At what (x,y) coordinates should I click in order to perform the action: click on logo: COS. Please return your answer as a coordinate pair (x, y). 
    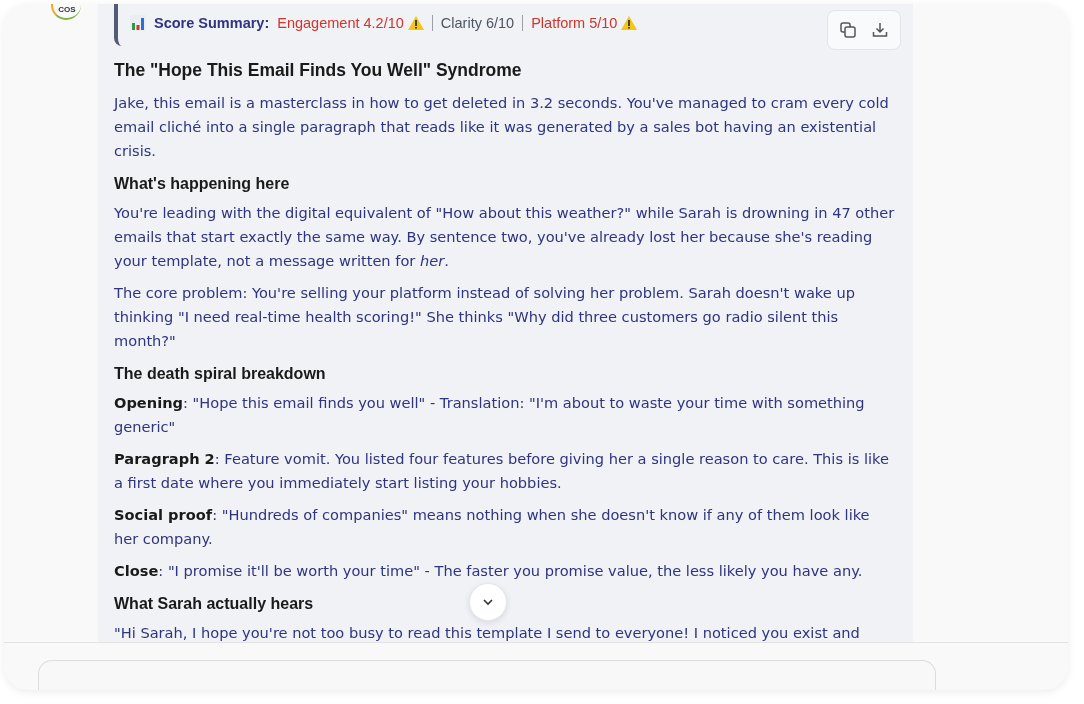
    Looking at the image, I should click on (66, 12).